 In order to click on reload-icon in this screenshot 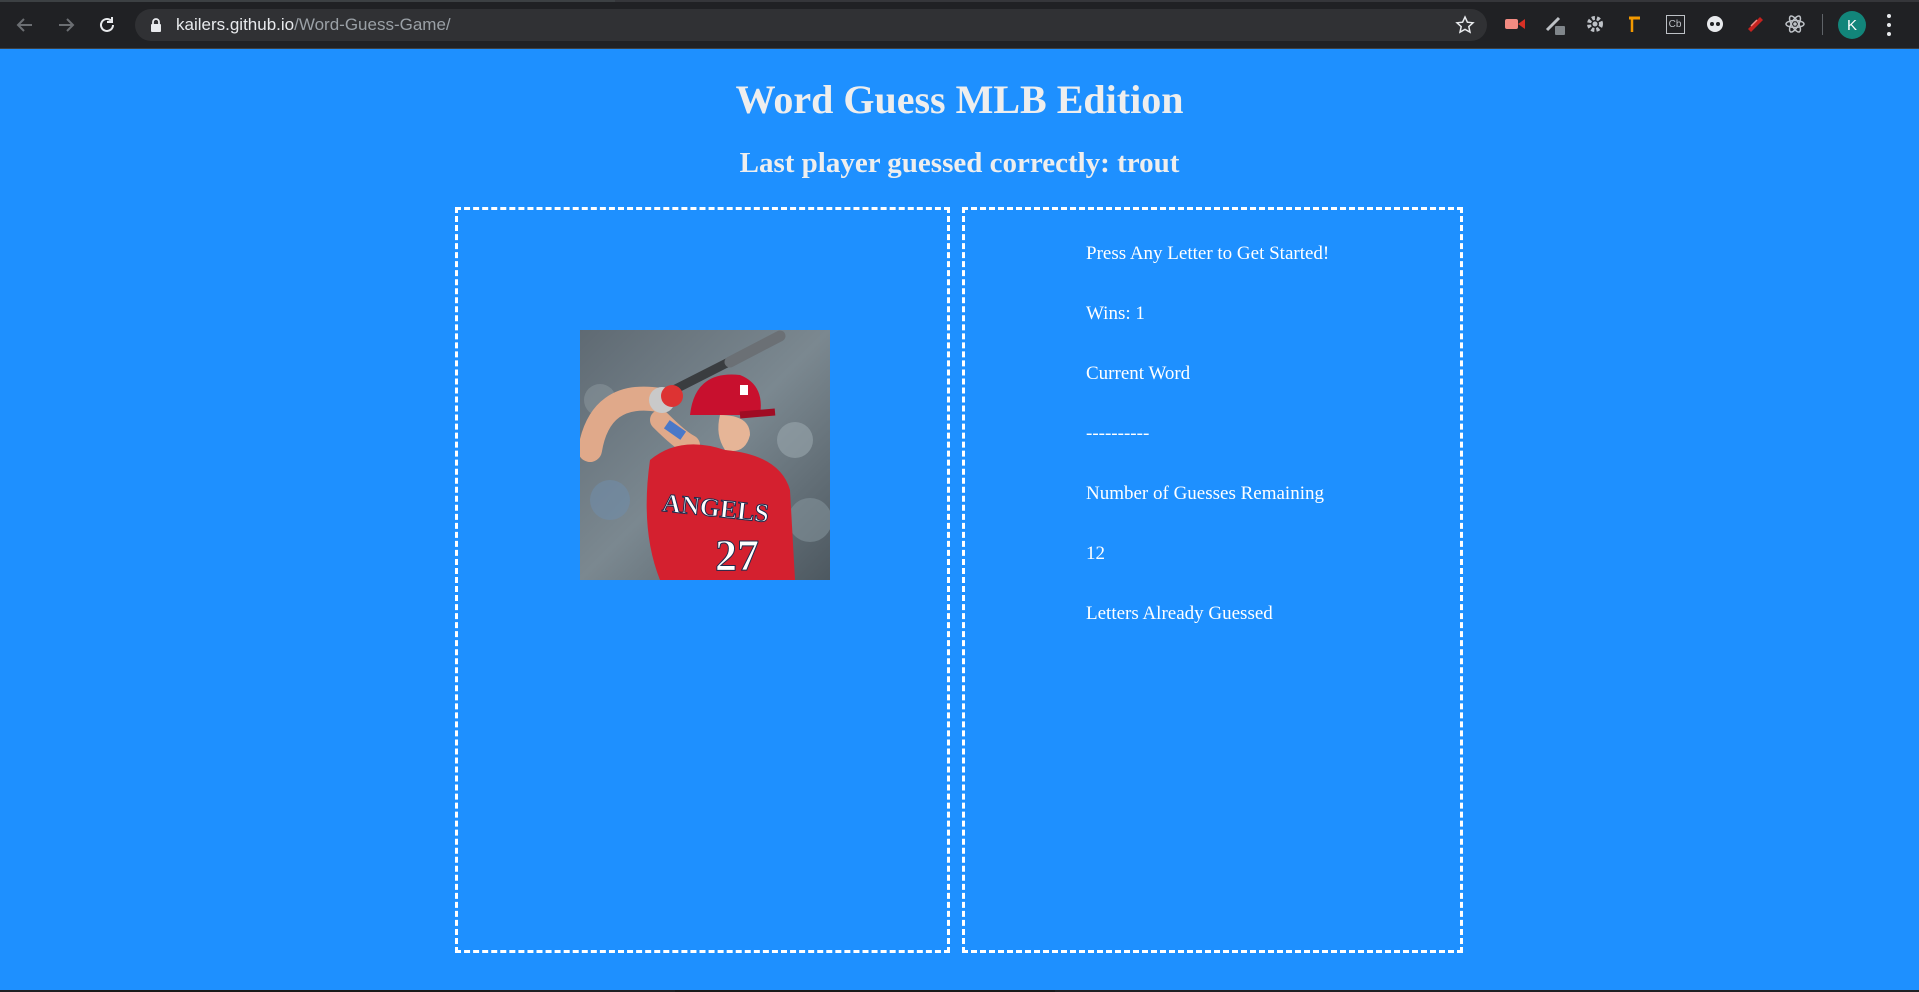, I will do `click(107, 24)`.